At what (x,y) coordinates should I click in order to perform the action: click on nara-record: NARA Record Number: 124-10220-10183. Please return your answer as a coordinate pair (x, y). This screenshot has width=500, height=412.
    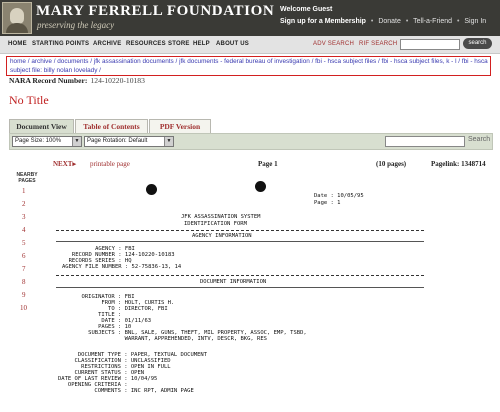
    Looking at the image, I should click on (77, 80).